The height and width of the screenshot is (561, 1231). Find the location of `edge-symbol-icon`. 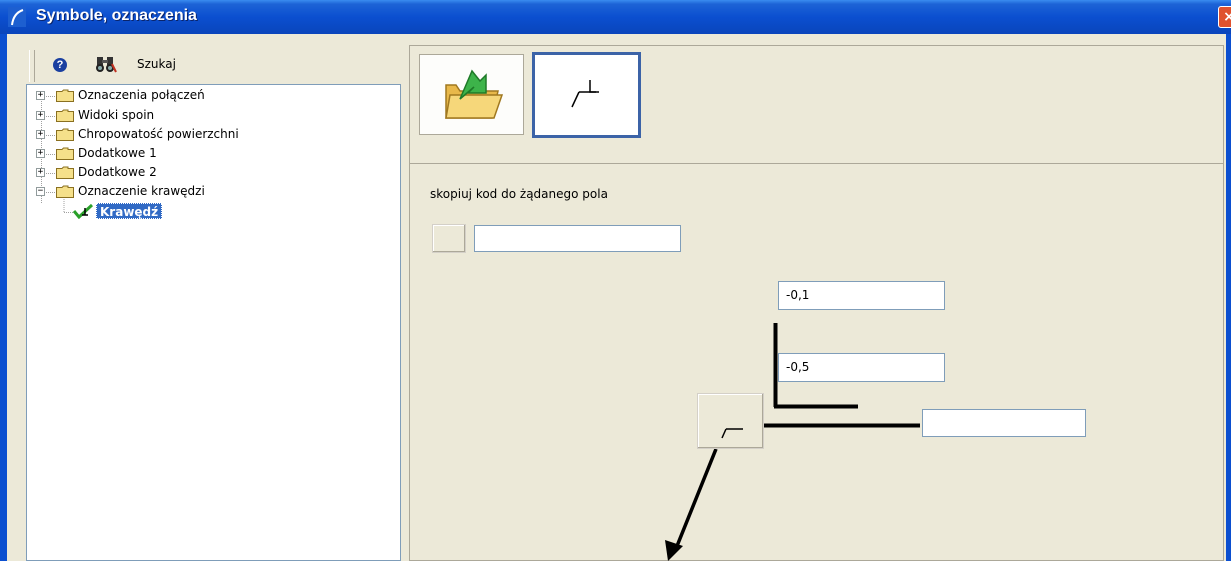

edge-symbol-icon is located at coordinates (732, 433).